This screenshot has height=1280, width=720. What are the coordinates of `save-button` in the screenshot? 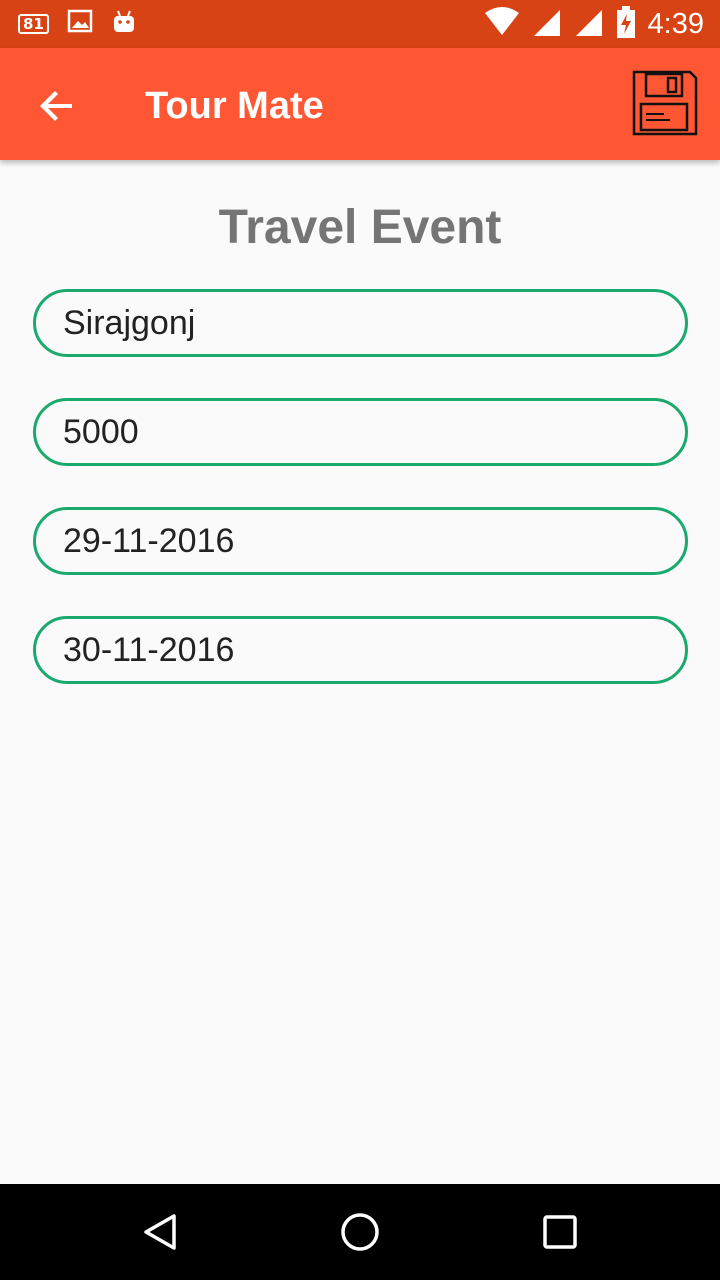 It's located at (664, 104).